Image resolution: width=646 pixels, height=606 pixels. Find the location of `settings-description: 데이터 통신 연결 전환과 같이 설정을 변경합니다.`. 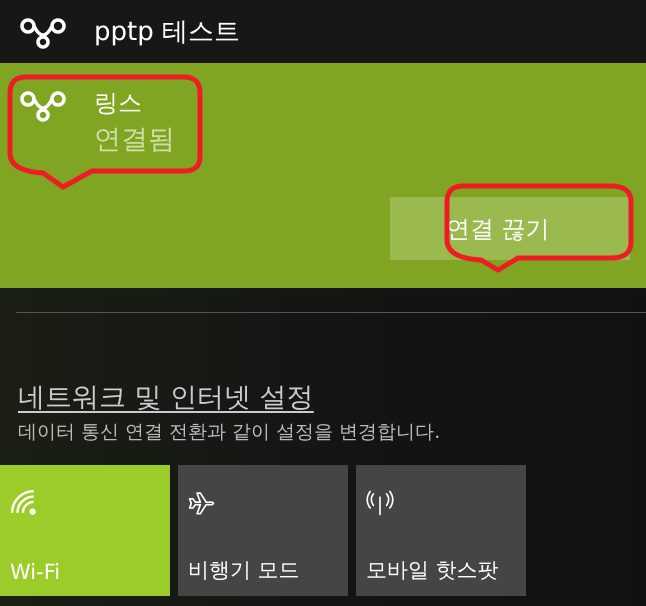

settings-description: 데이터 통신 연결 전환과 같이 설정을 변경합니다. is located at coordinates (230, 432).